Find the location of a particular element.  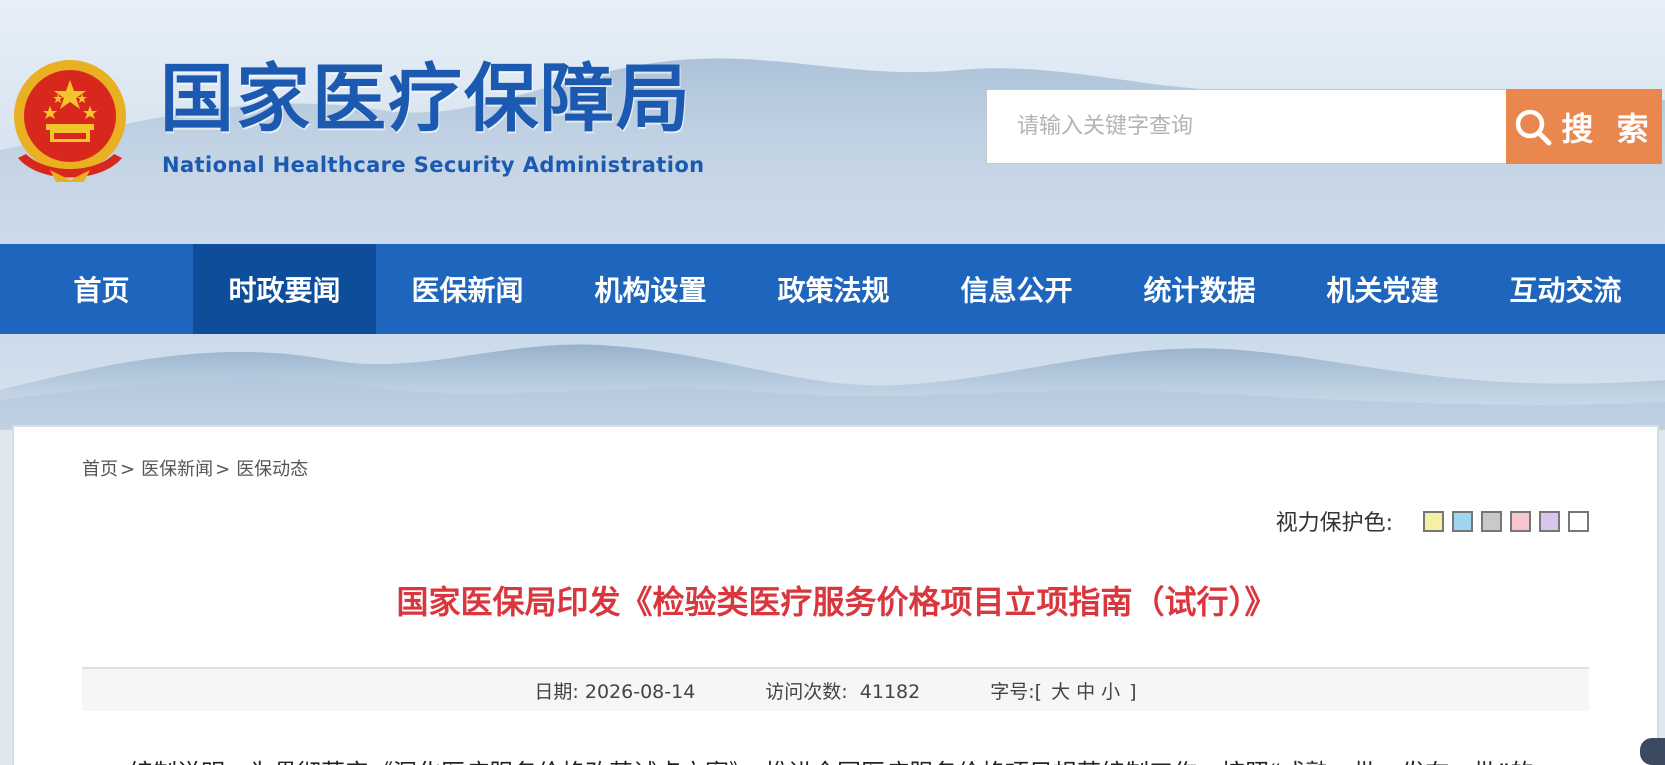

font-size-label: 字号: is located at coordinates (1012, 691).